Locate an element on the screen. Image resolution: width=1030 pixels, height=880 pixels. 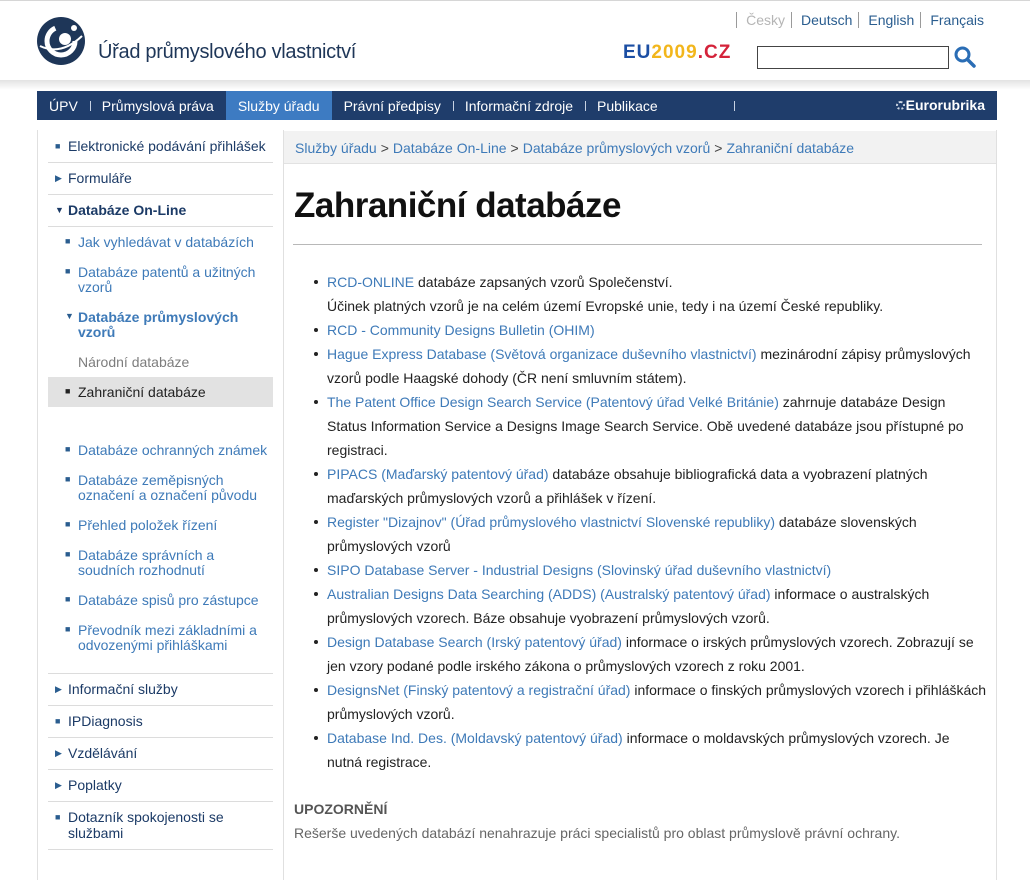
sidebar-subitem-label: Databáze patentů a užitných vzorů is located at coordinates (167, 279).